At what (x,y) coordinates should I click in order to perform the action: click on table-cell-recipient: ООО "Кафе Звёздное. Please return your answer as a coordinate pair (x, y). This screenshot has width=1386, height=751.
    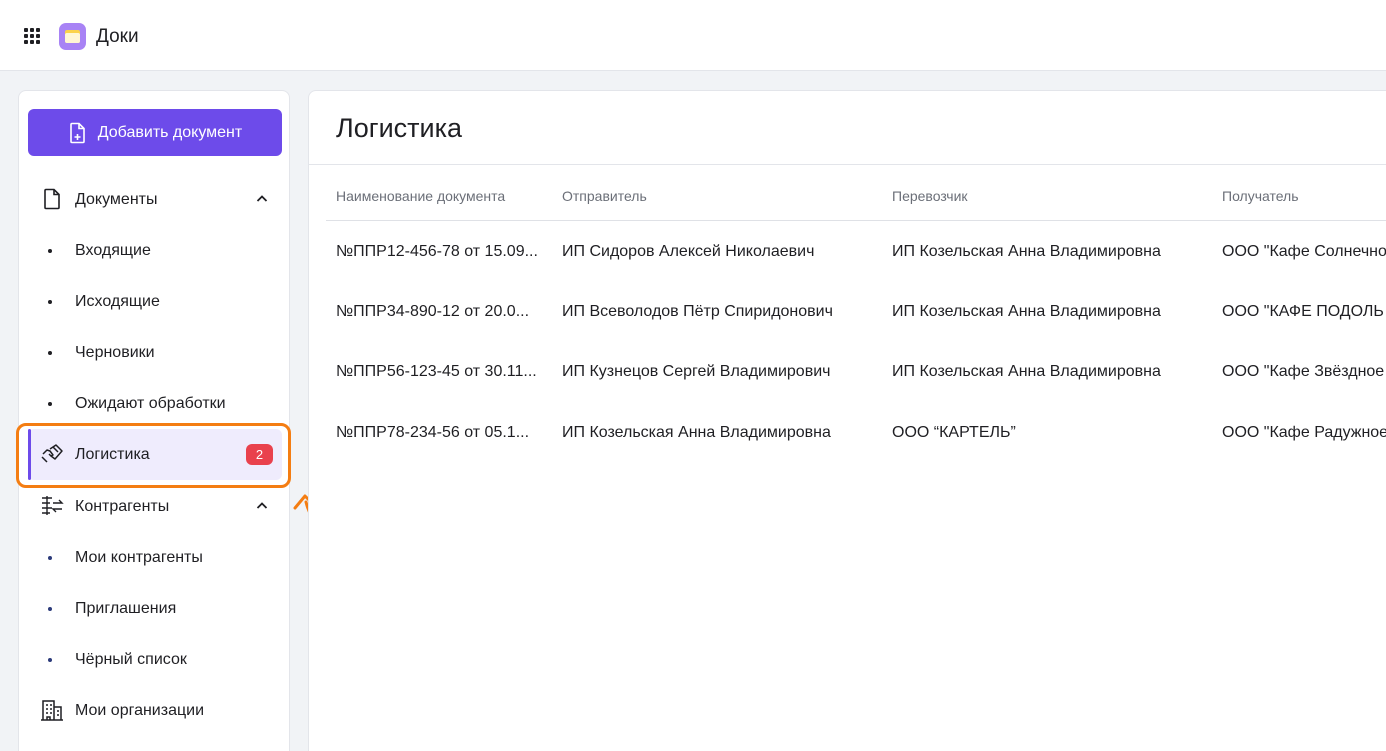
    Looking at the image, I should click on (1303, 371).